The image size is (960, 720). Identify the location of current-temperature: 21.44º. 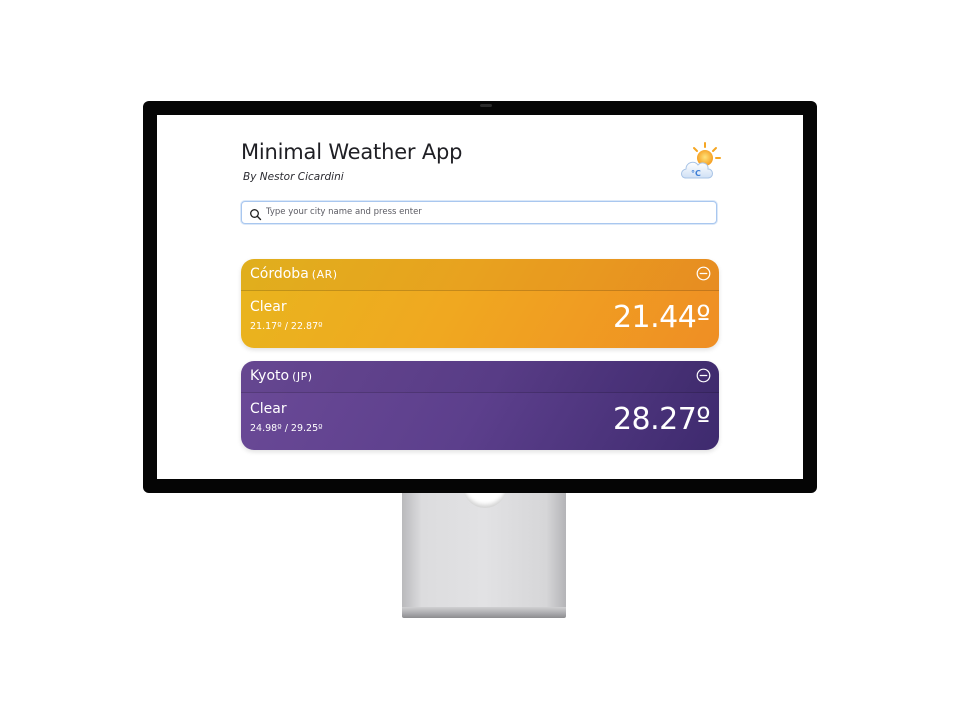
(661, 317).